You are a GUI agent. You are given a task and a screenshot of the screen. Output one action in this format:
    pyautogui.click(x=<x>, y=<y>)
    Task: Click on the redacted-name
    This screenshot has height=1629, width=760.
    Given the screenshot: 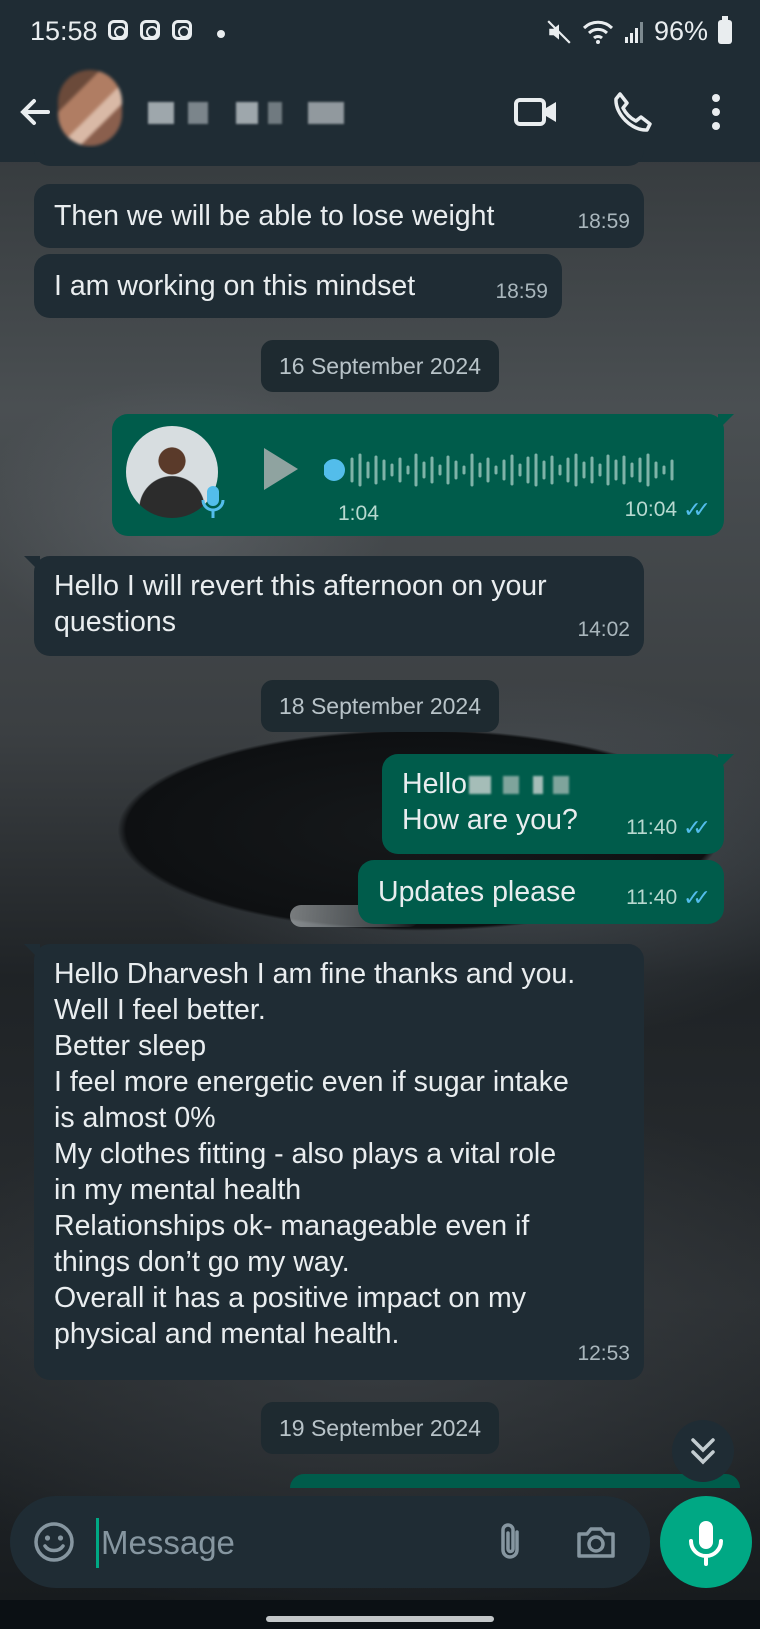 What is the action you would take?
    pyautogui.click(x=518, y=785)
    